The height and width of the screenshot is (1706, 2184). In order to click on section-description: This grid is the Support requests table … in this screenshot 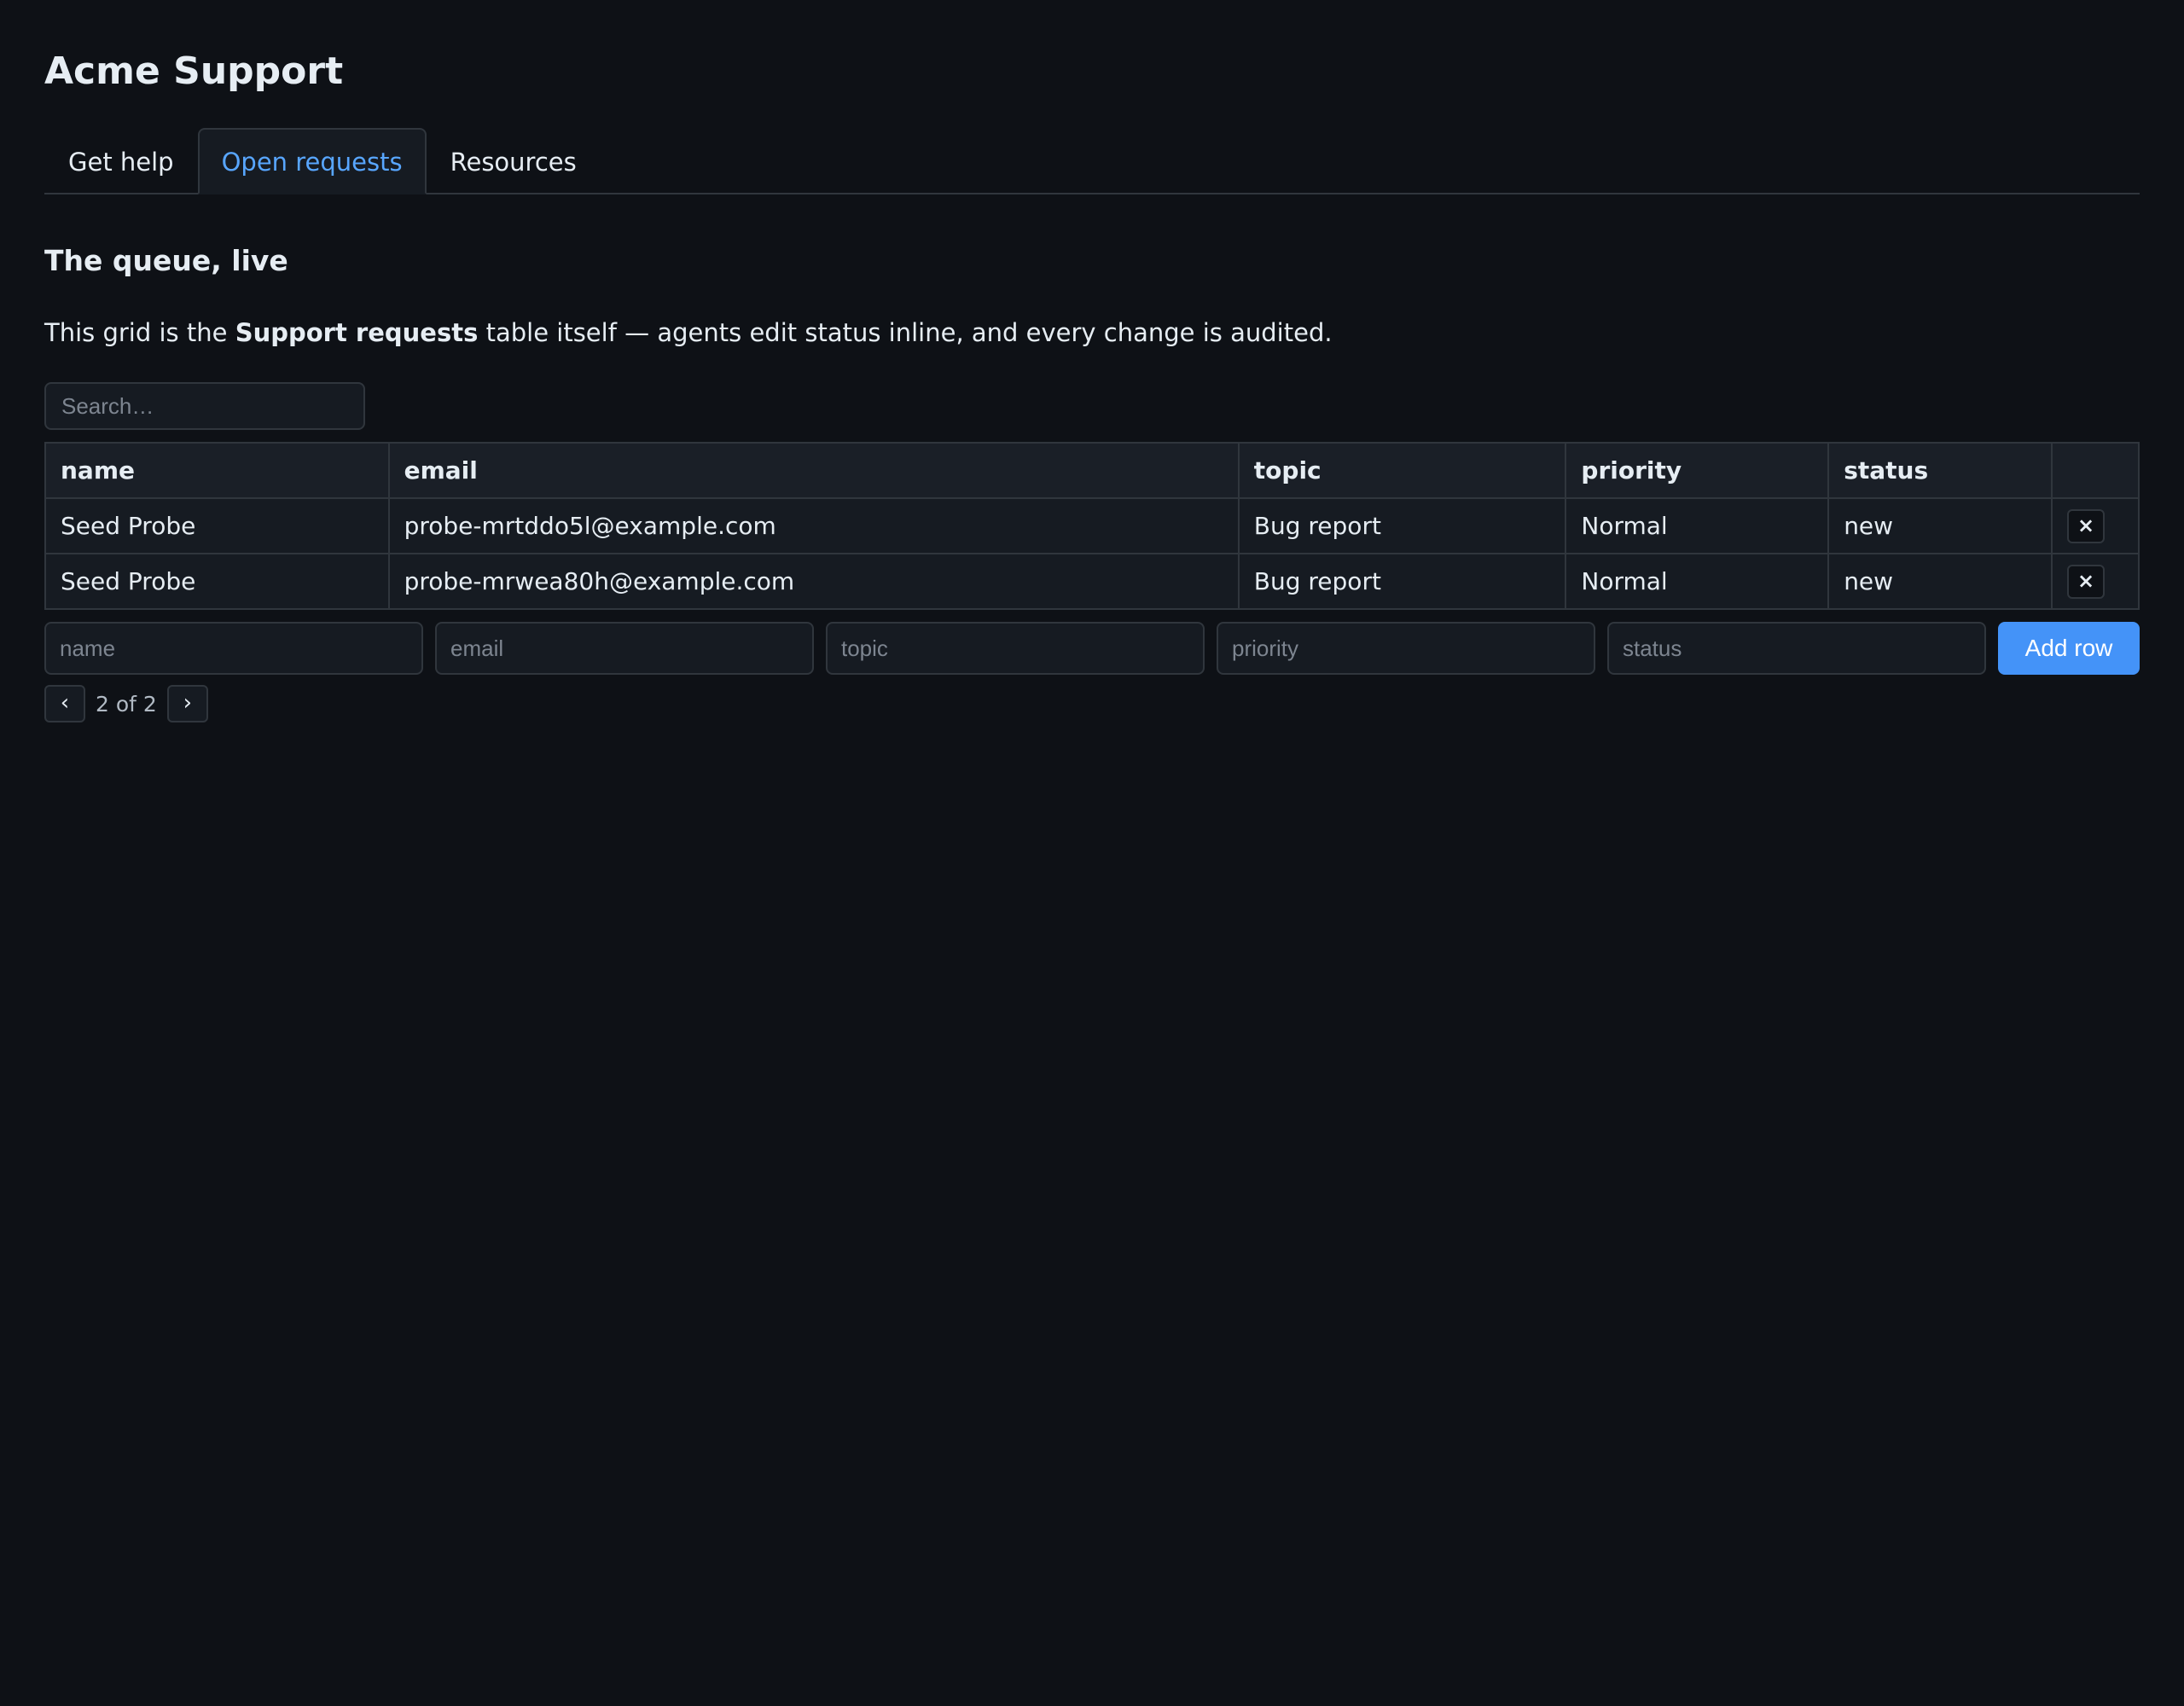, I will do `click(1092, 332)`.